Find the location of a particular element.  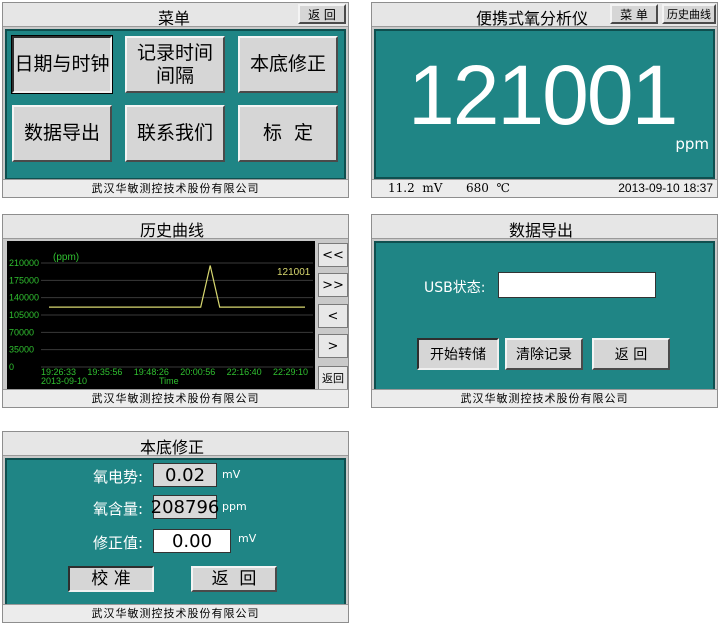

history-curve-button: 历史曲线 is located at coordinates (689, 14).